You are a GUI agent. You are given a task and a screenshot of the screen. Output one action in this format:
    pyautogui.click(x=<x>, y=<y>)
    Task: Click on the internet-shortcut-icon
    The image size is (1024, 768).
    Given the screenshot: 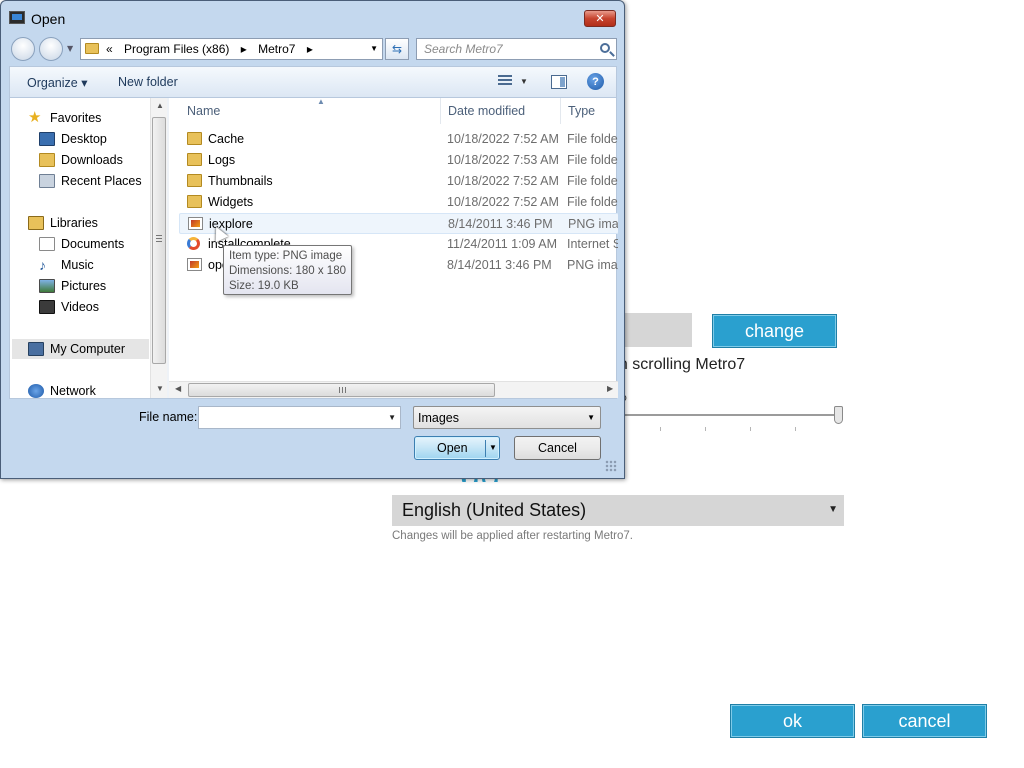 What is the action you would take?
    pyautogui.click(x=193, y=243)
    